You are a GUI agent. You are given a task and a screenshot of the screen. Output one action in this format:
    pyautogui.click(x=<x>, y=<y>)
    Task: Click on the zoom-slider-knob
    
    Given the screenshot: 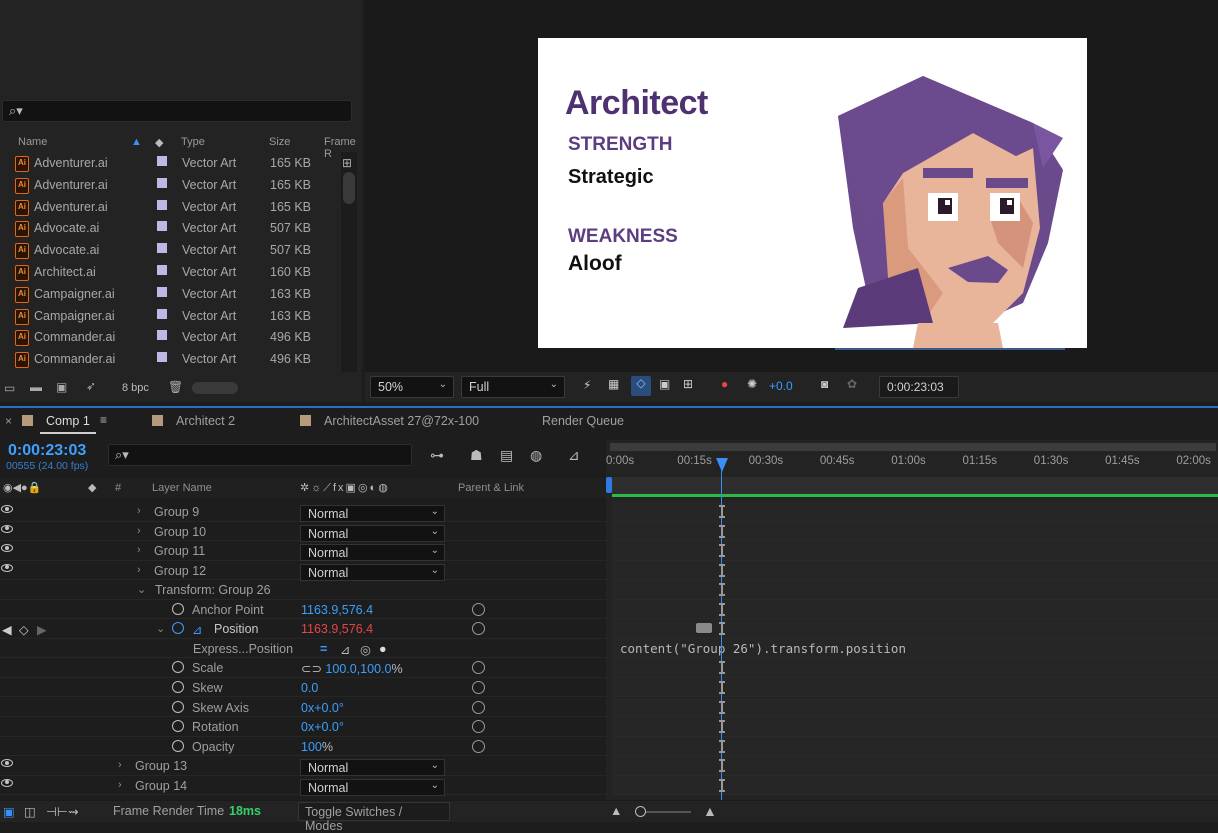 What is the action you would take?
    pyautogui.click(x=640, y=811)
    